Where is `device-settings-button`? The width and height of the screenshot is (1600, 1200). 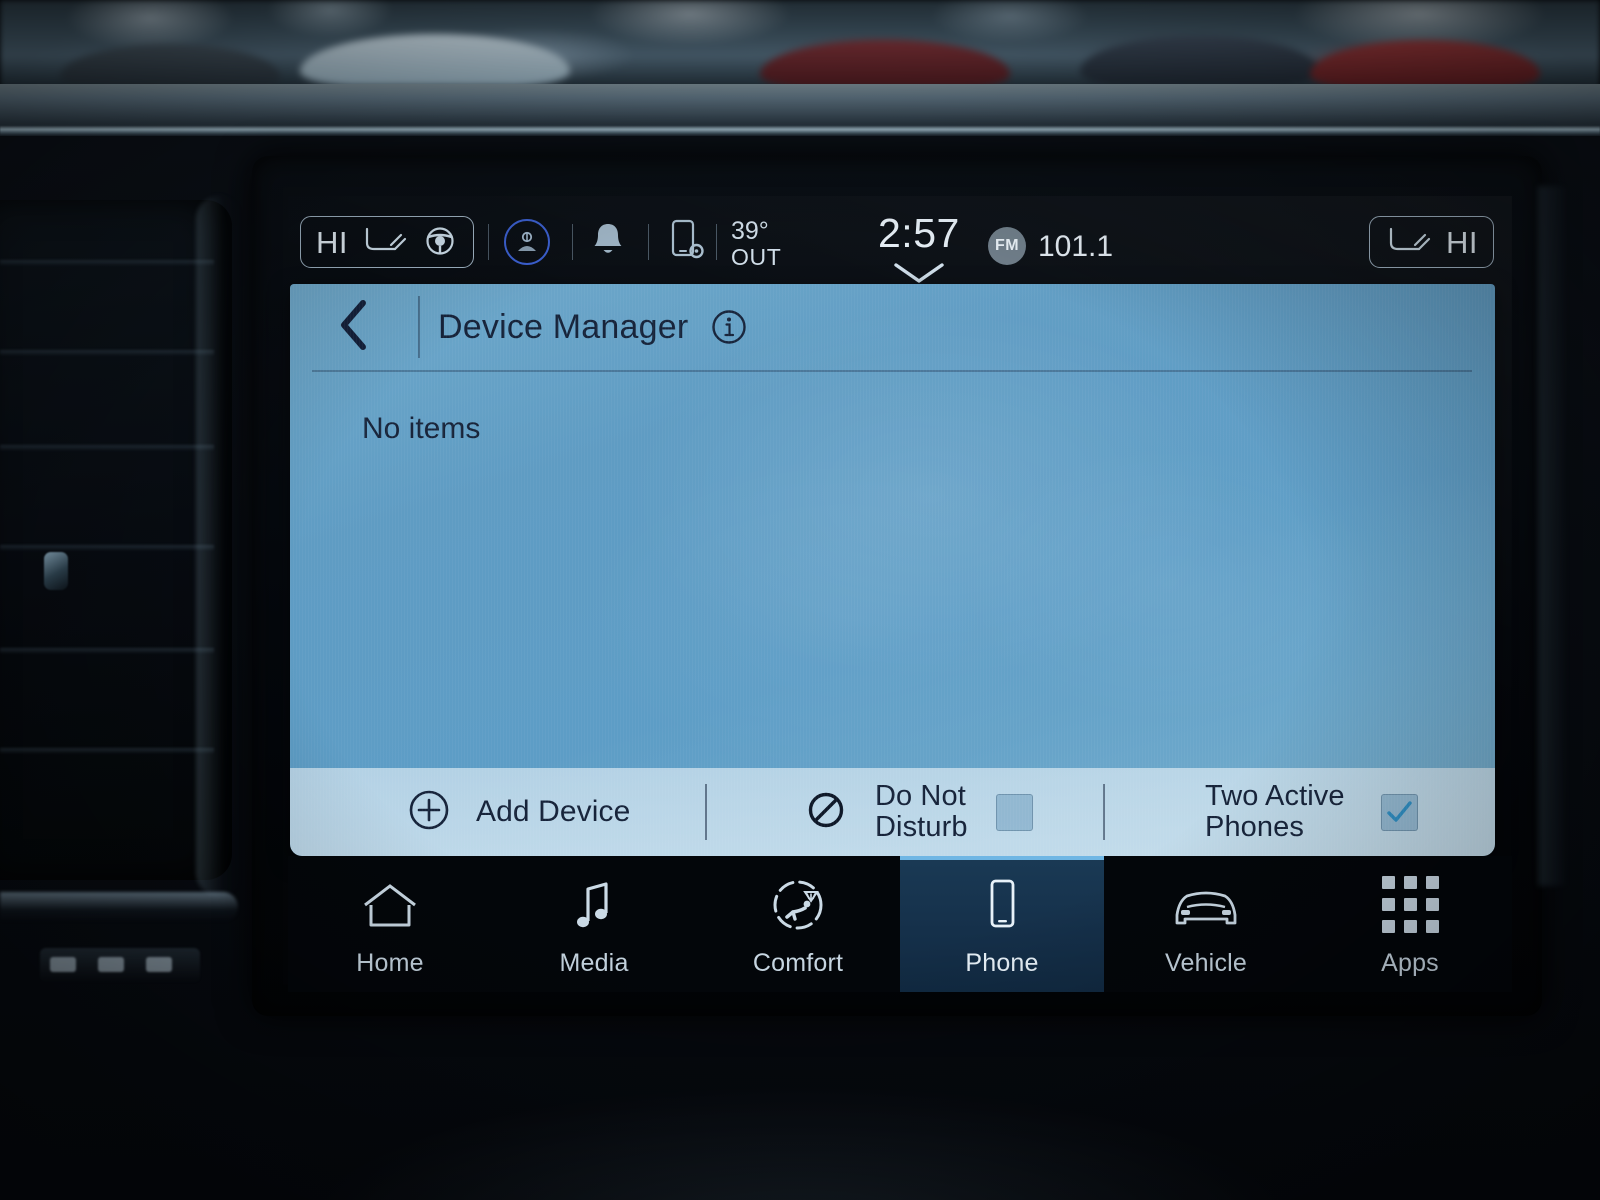 device-settings-button is located at coordinates (687, 242).